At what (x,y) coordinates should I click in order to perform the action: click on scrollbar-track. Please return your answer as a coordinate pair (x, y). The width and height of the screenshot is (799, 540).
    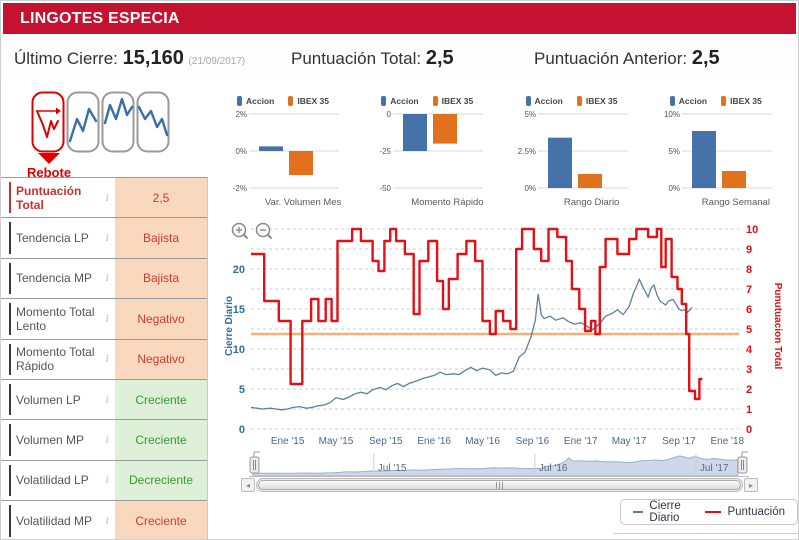
    Looking at the image, I should click on (499, 485).